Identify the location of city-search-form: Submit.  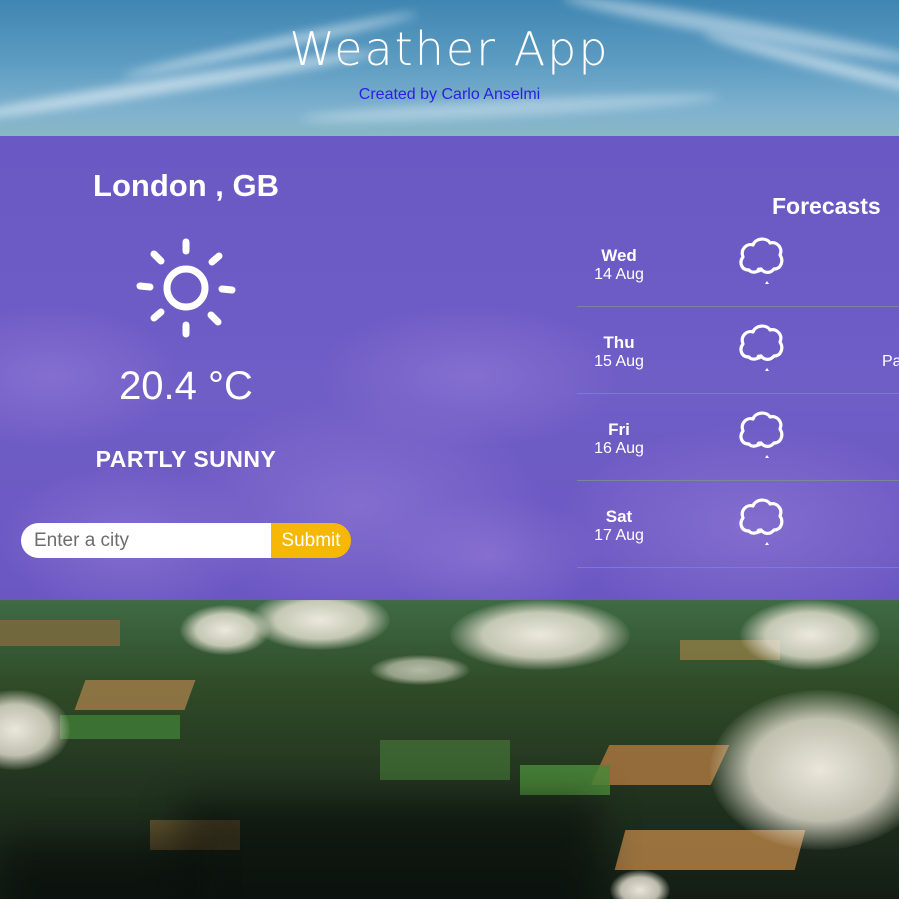
(186, 540).